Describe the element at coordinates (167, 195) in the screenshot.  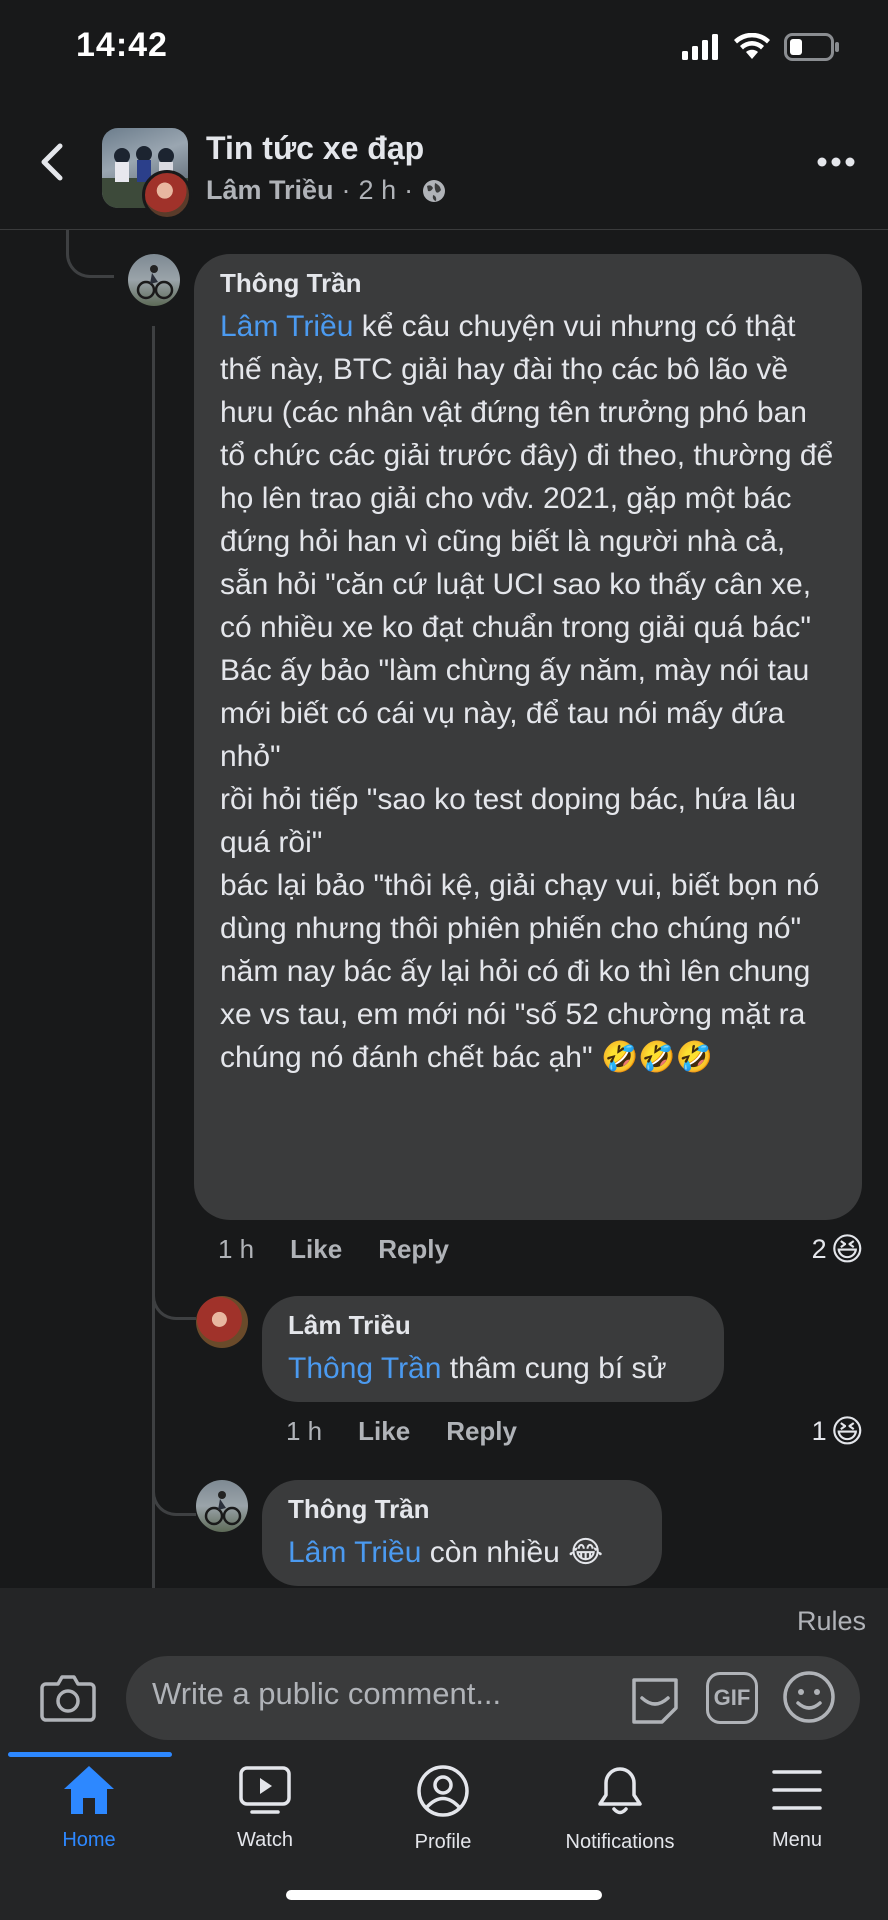
I see `author-avatar-small` at that location.